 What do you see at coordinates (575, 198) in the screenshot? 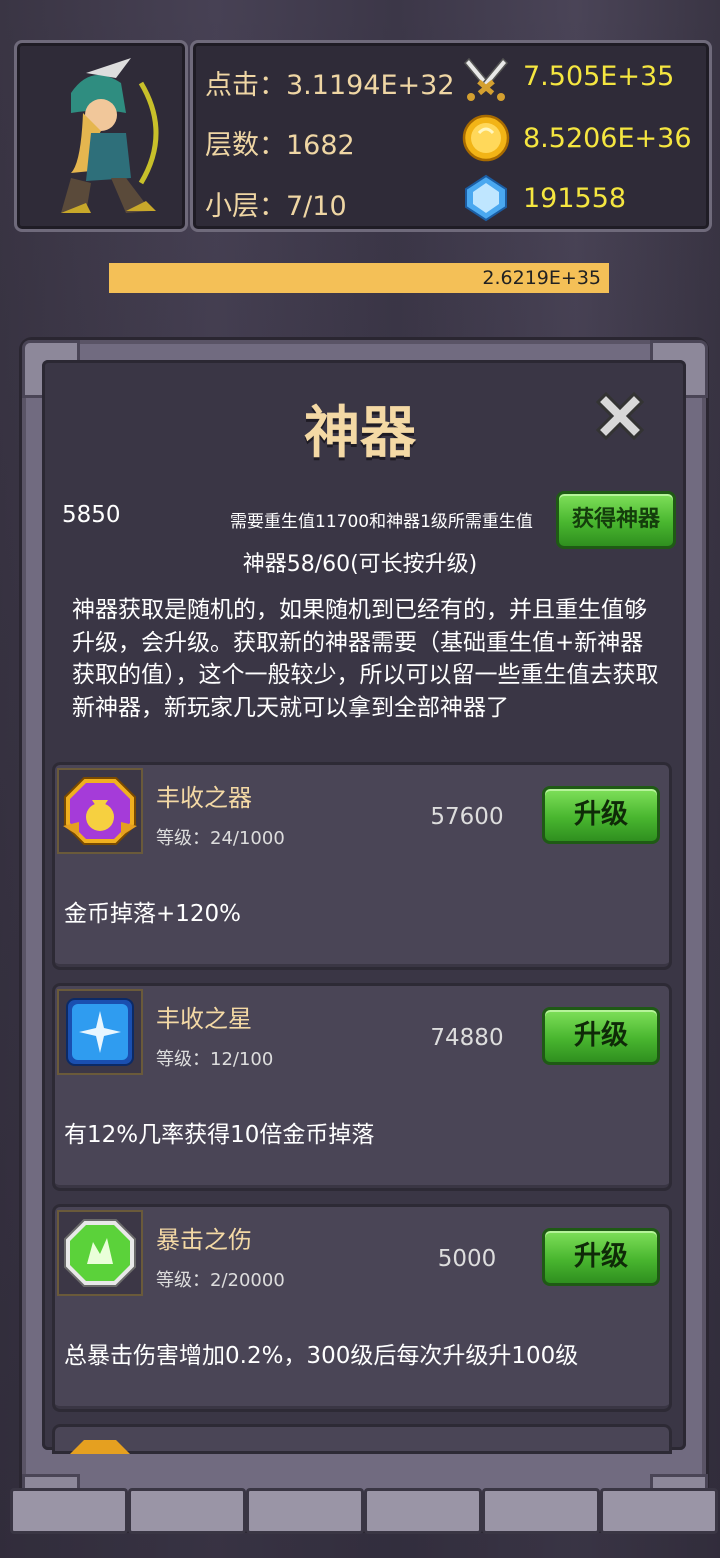
I see `gem-value: 191558` at bounding box center [575, 198].